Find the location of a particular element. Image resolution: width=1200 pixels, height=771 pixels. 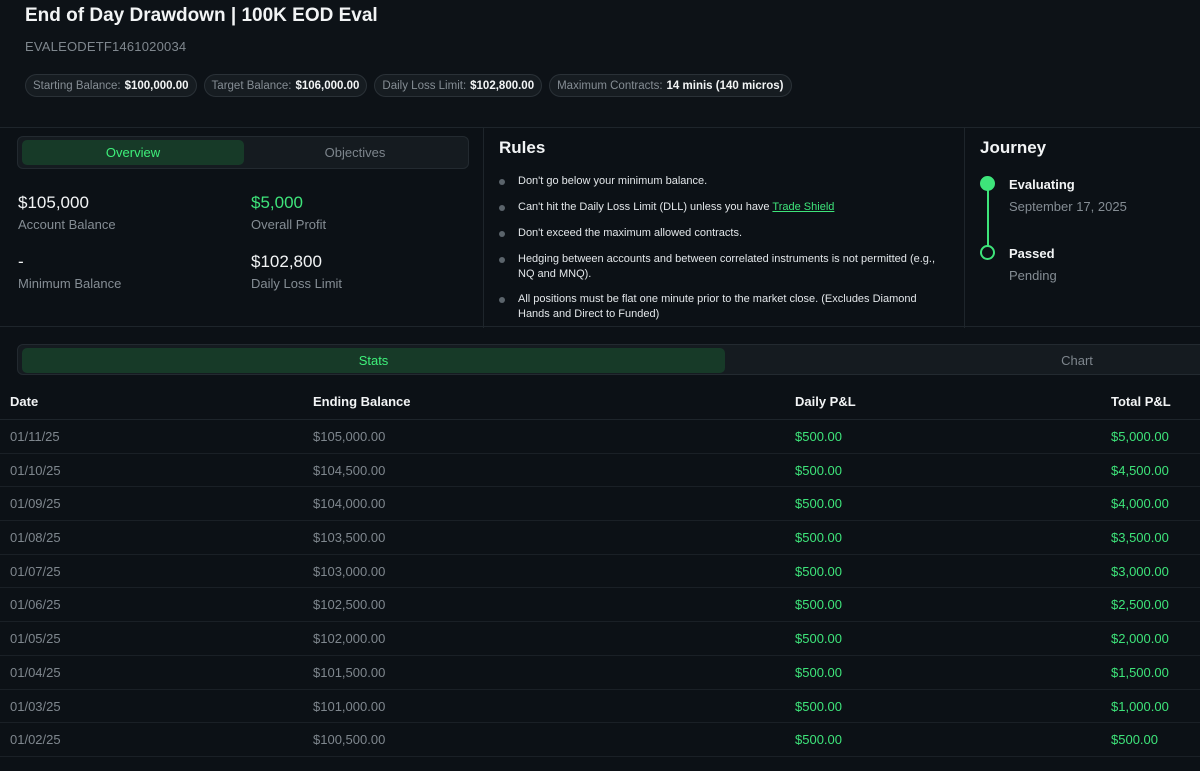

cell-ending-balance: $104,500.00 is located at coordinates (349, 470).